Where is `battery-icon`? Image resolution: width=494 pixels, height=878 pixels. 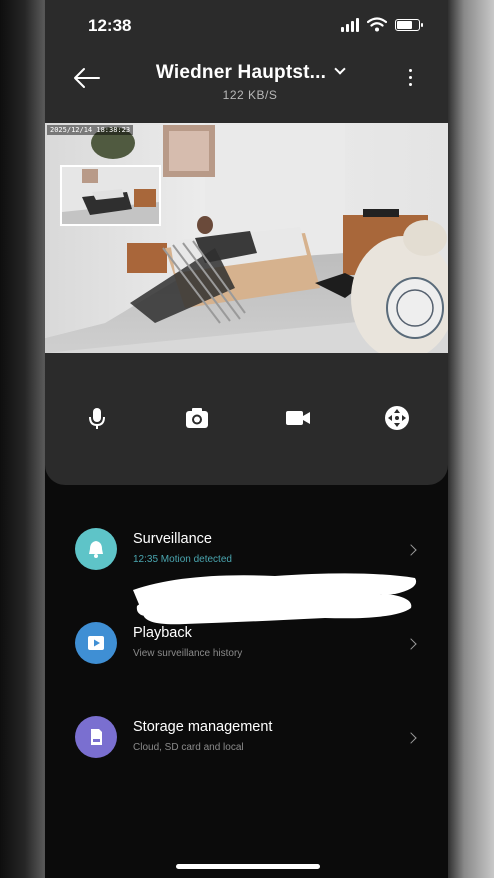 battery-icon is located at coordinates (409, 25).